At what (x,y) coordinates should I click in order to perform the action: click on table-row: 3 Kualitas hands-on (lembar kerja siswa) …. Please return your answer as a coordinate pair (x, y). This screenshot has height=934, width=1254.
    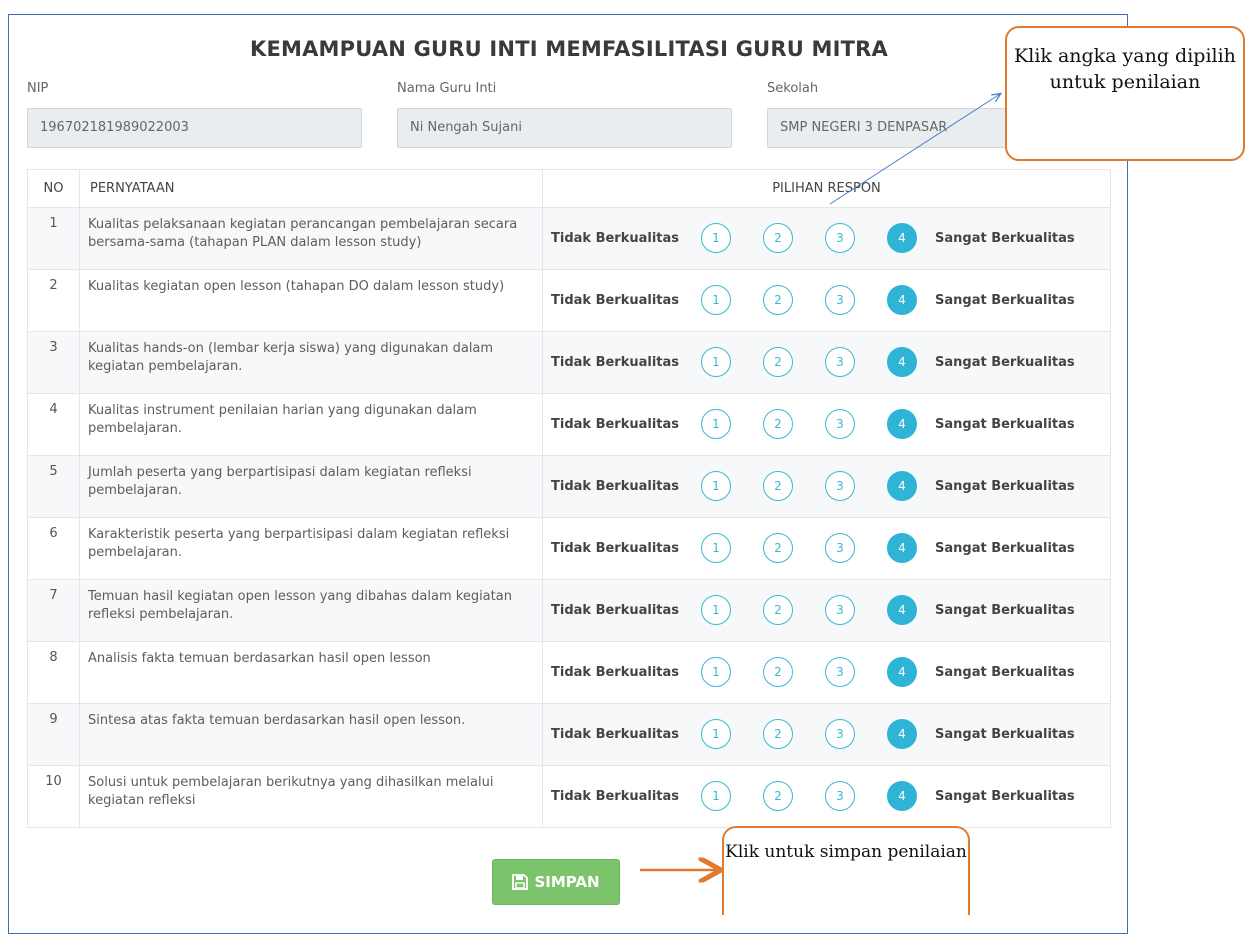
    Looking at the image, I should click on (569, 362).